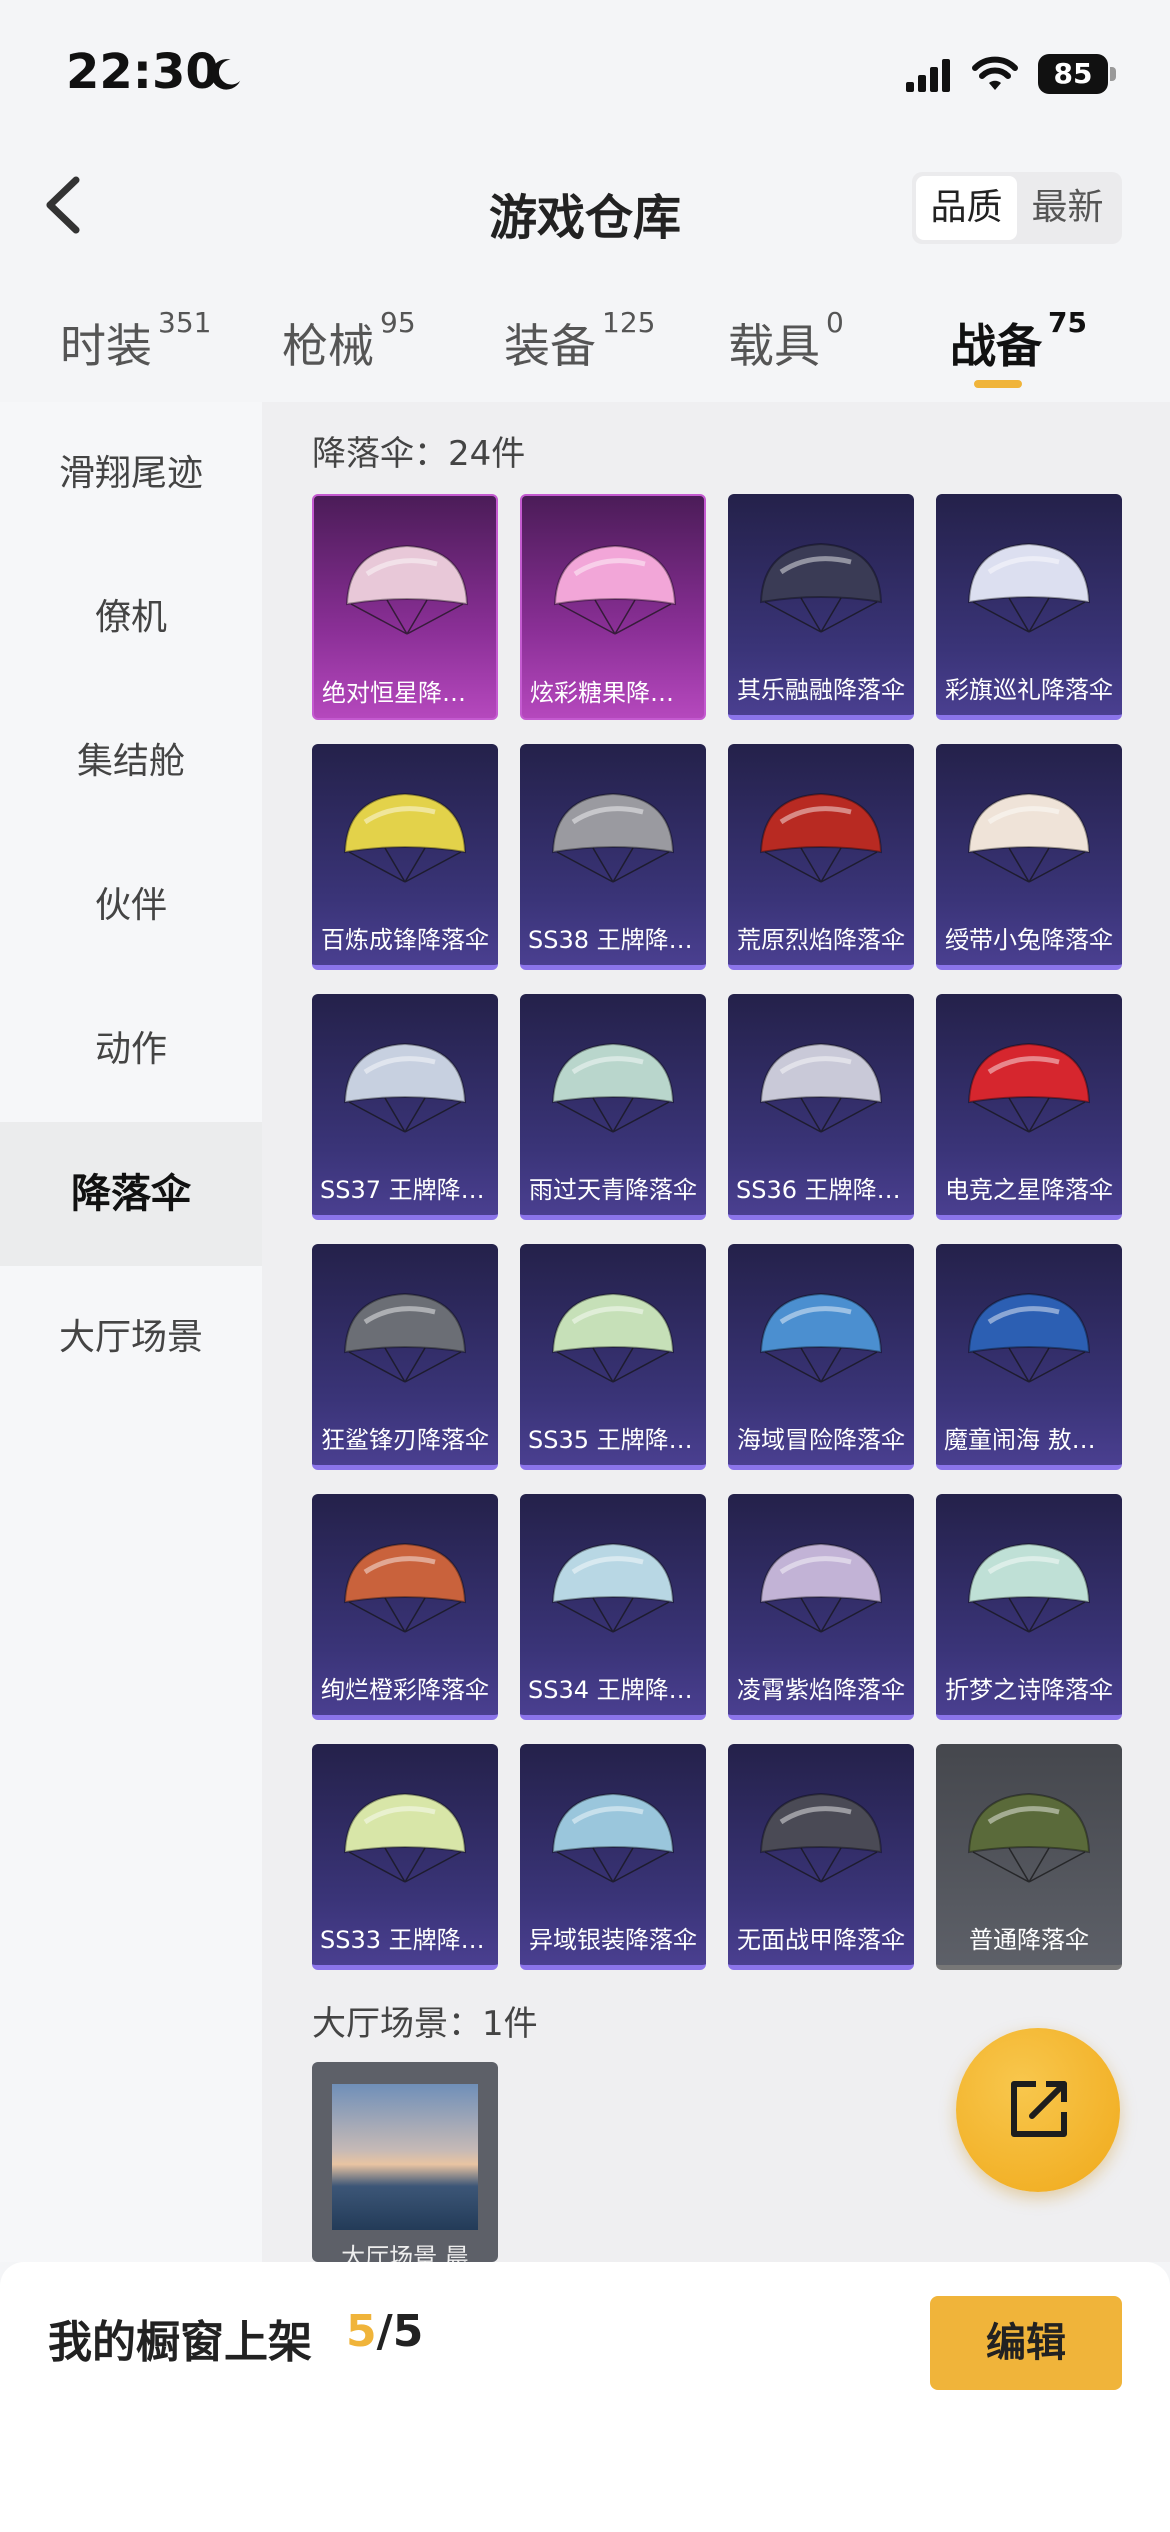  I want to click on battery-indicator: 85, so click(1077, 74).